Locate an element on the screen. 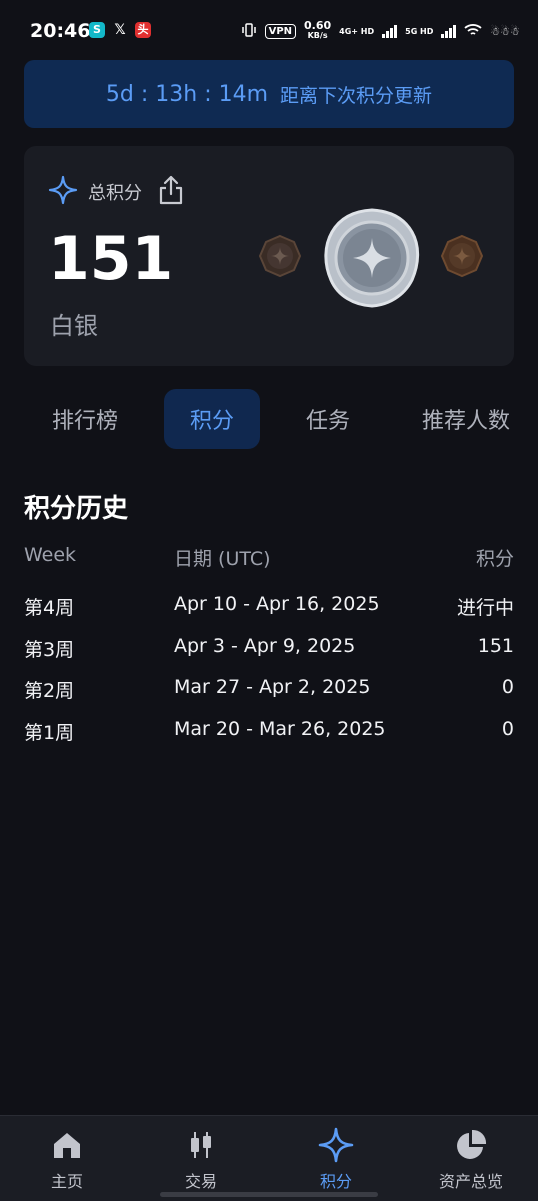  points-history-title: 积分历史 is located at coordinates (76, 509).